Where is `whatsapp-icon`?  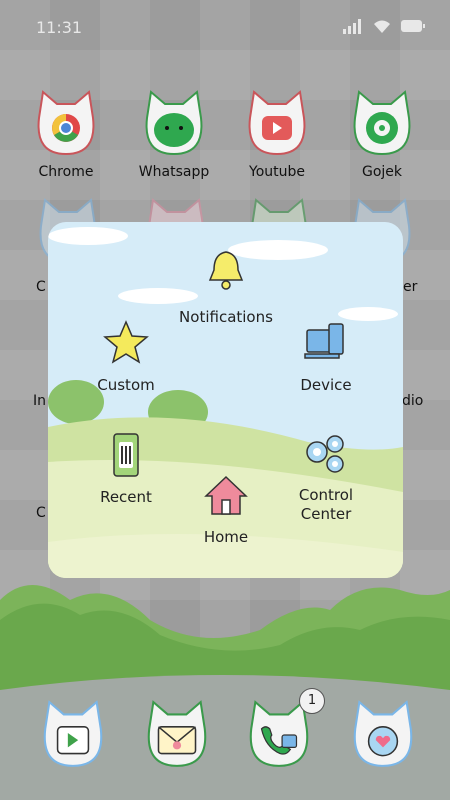 whatsapp-icon is located at coordinates (174, 123).